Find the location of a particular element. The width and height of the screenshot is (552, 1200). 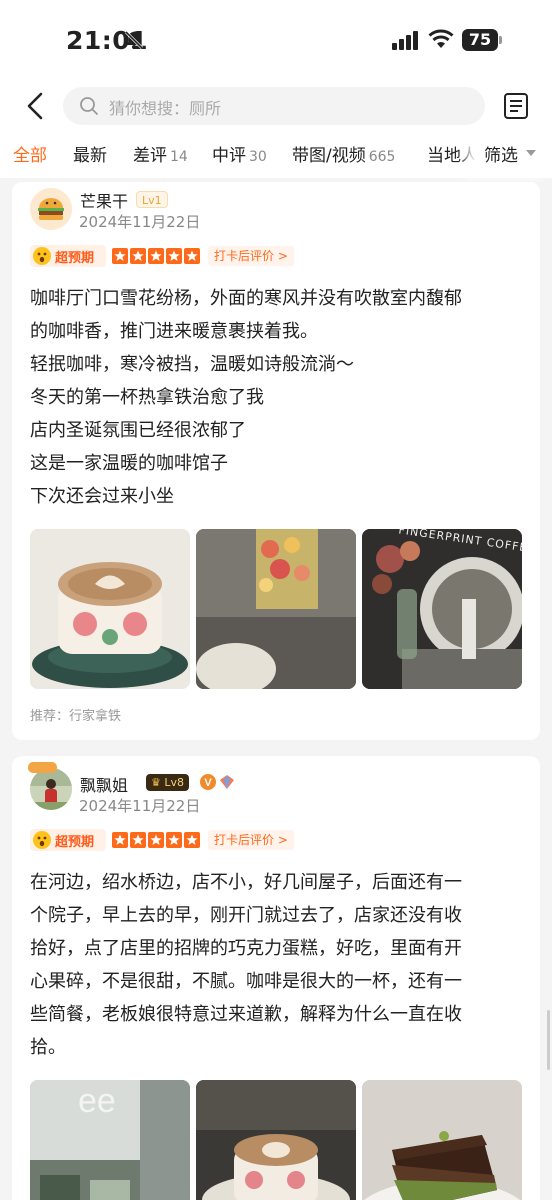

chocolate-cake-image is located at coordinates (442, 1140).